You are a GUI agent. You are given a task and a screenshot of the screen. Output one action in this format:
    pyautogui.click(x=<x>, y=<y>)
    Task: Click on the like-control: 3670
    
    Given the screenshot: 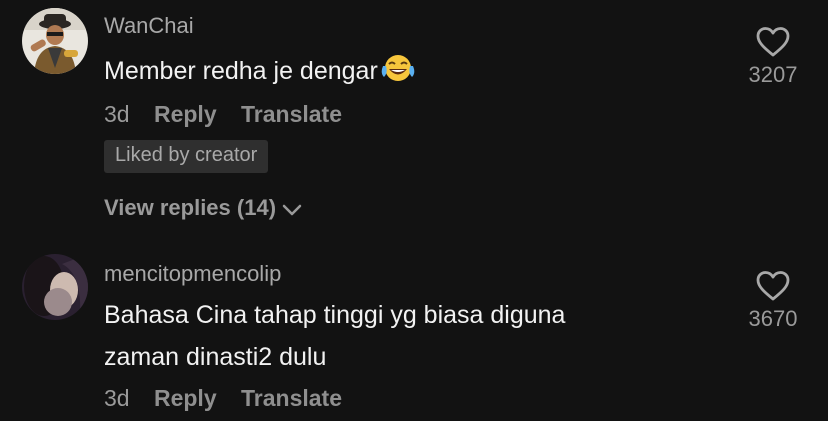 What is the action you would take?
    pyautogui.click(x=773, y=301)
    